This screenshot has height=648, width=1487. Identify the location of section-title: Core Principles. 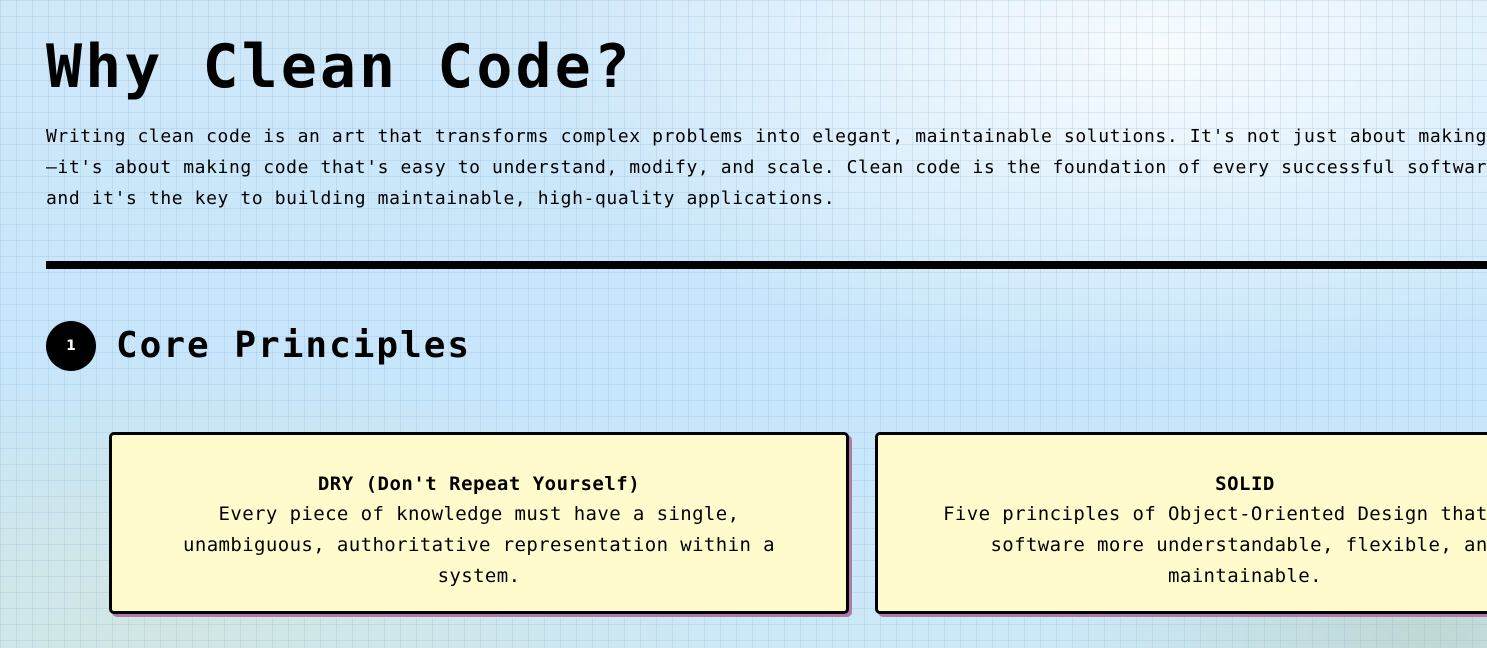
(294, 345).